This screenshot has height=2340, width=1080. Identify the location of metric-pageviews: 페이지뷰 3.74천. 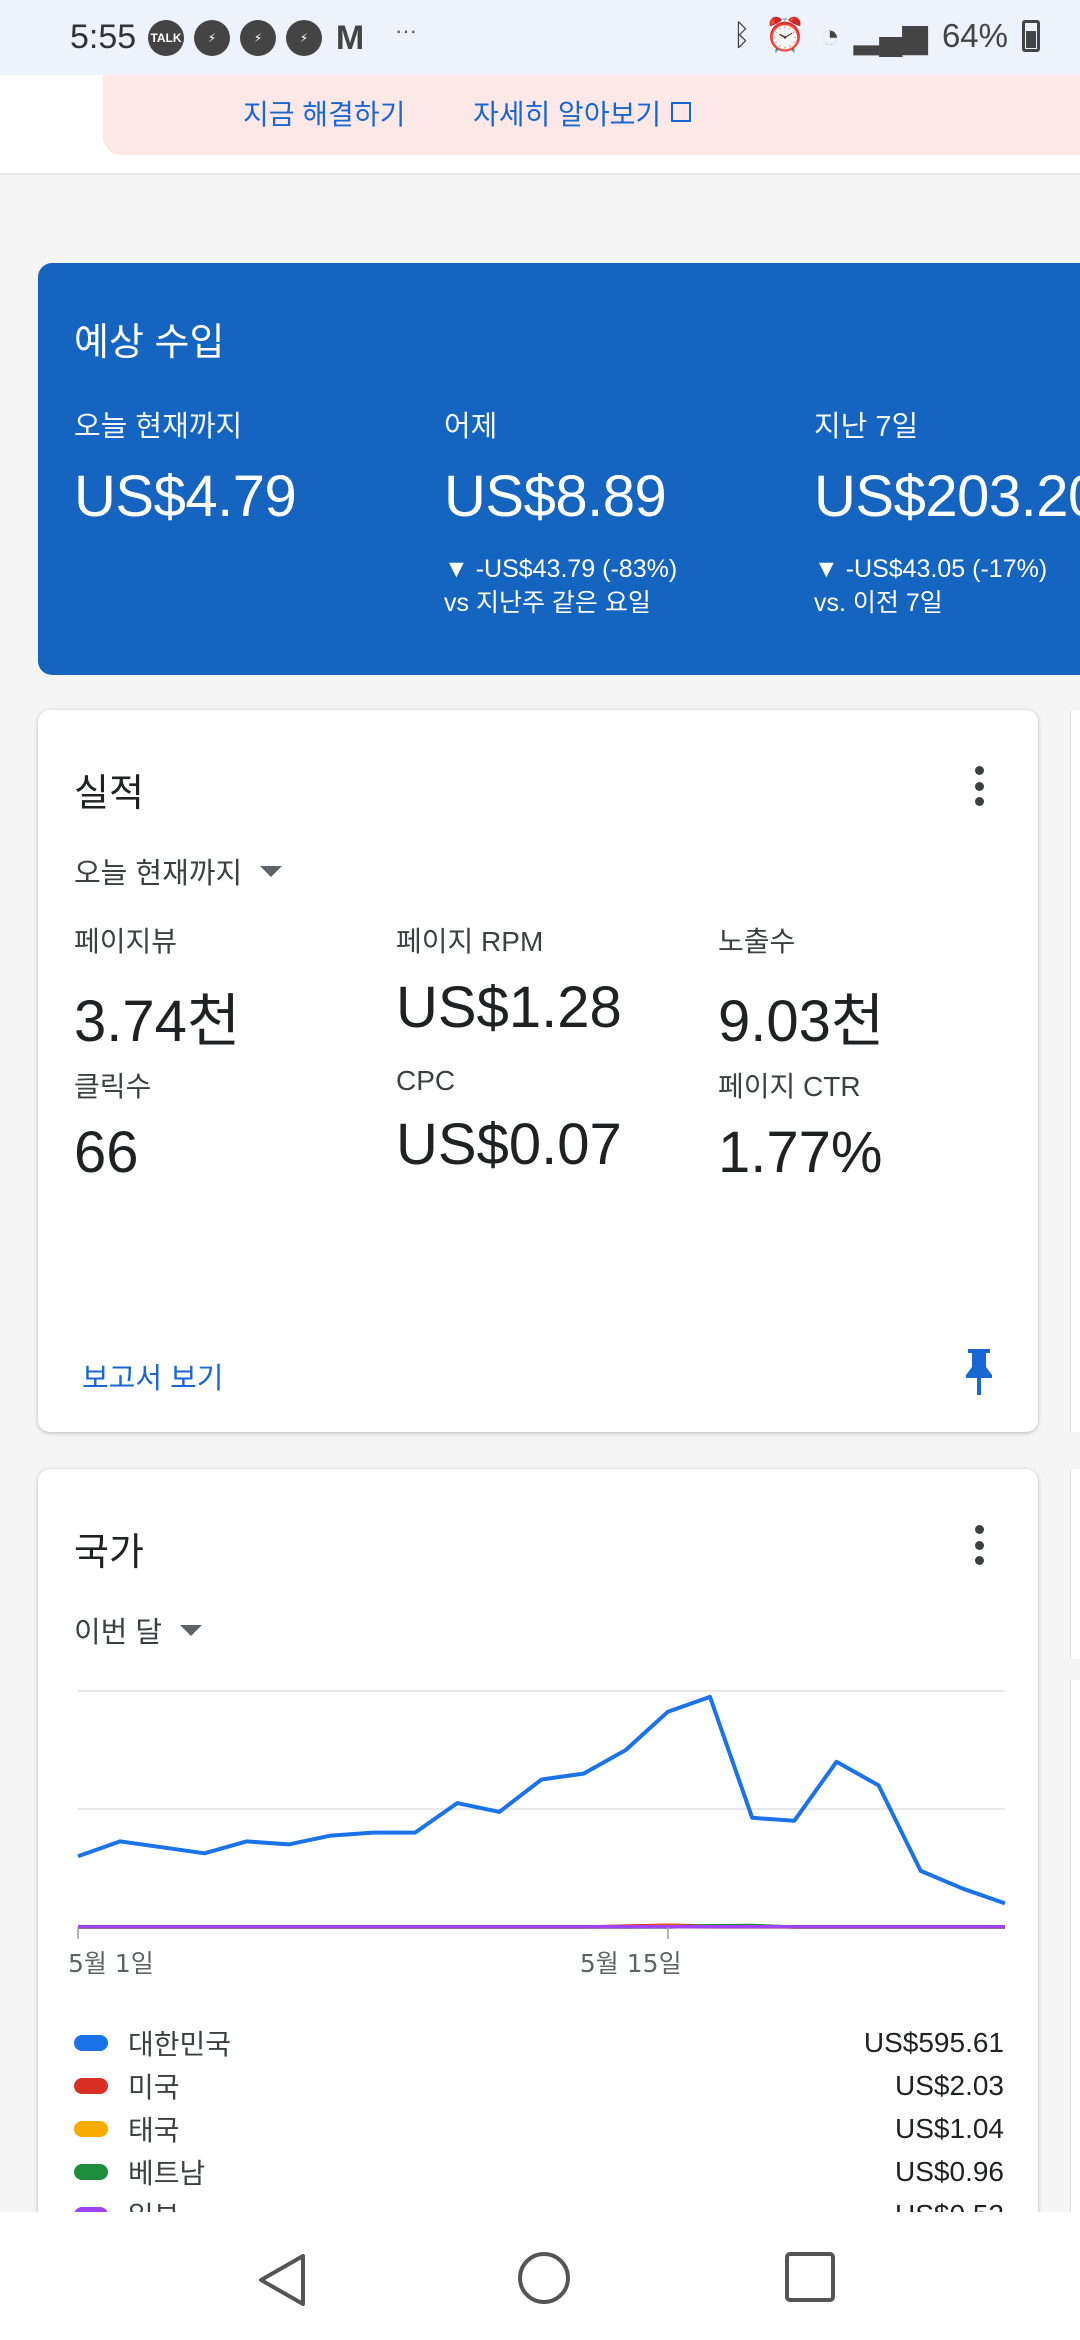
(157, 989).